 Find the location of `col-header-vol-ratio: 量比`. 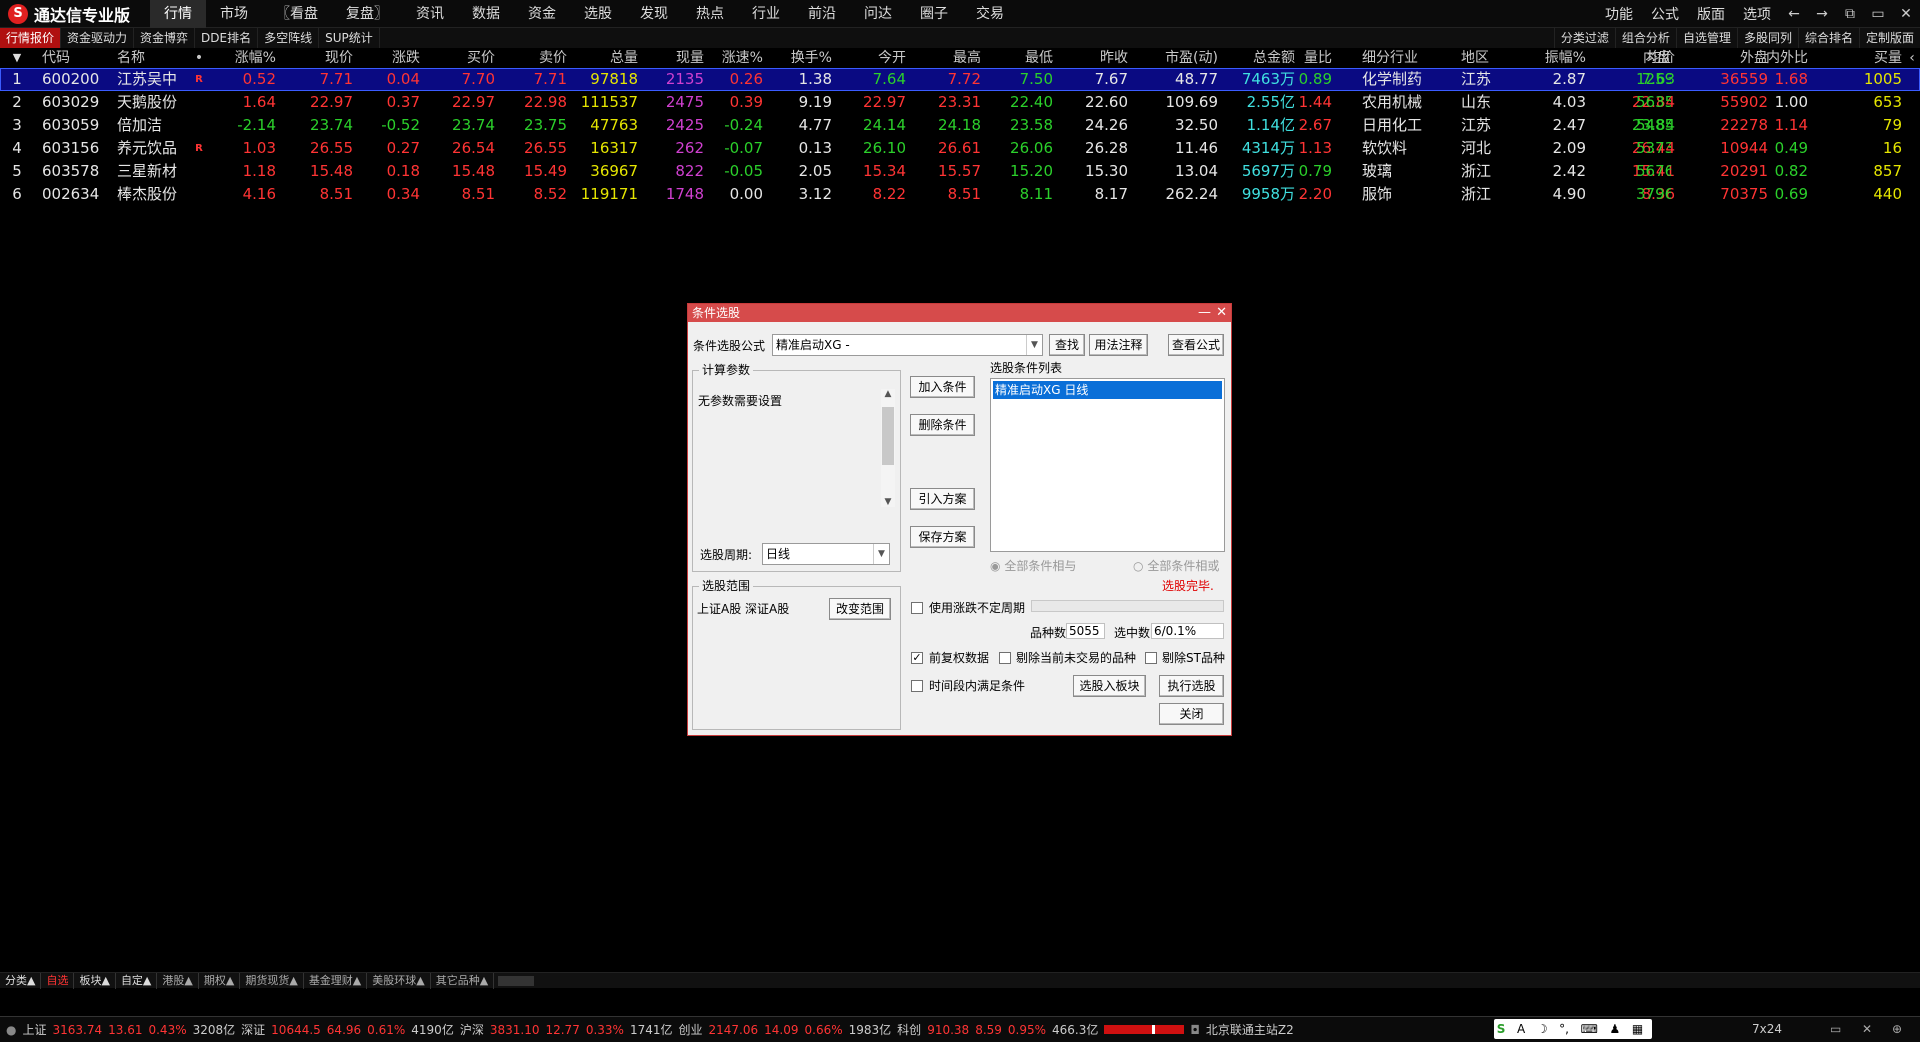

col-header-vol-ratio: 量比 is located at coordinates (1310, 58).